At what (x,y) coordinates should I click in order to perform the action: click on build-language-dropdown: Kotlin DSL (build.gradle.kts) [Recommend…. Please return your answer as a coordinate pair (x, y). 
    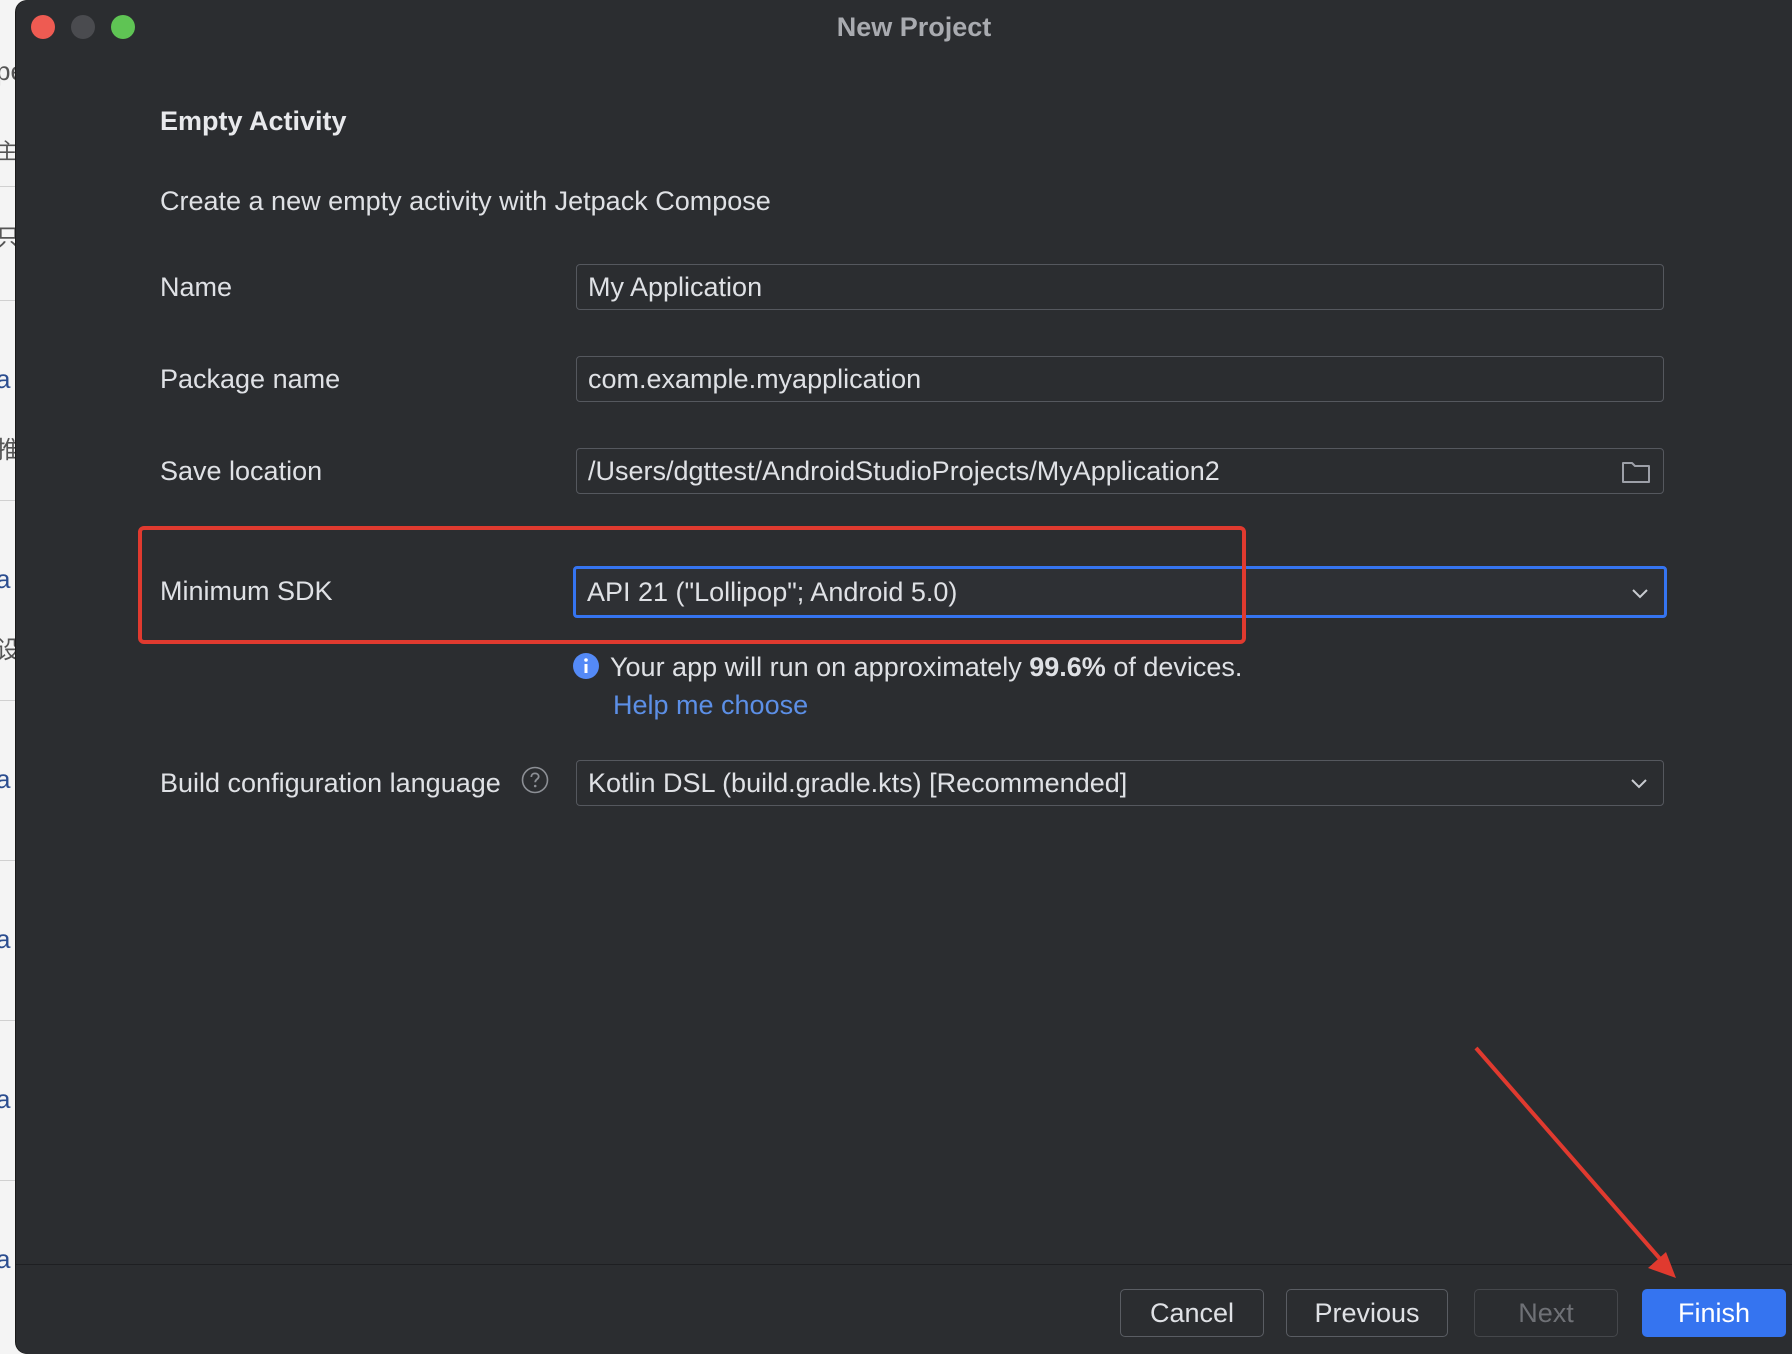
    Looking at the image, I should click on (1120, 783).